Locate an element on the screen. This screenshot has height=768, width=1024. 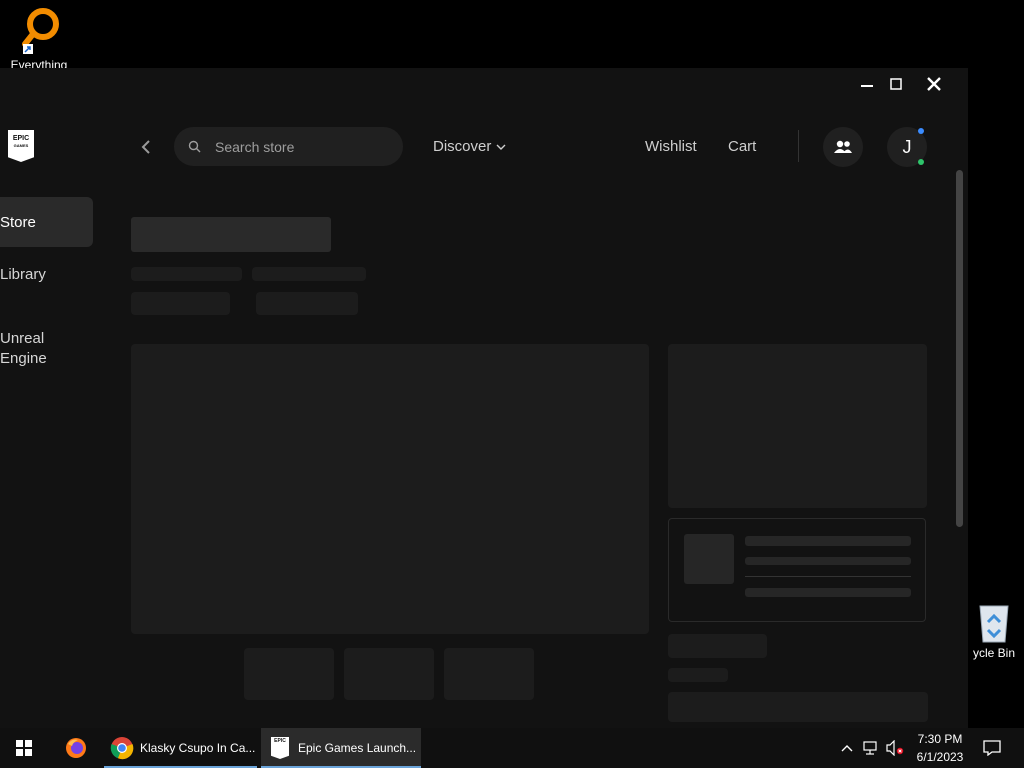
firefox-icon is located at coordinates (76, 748).